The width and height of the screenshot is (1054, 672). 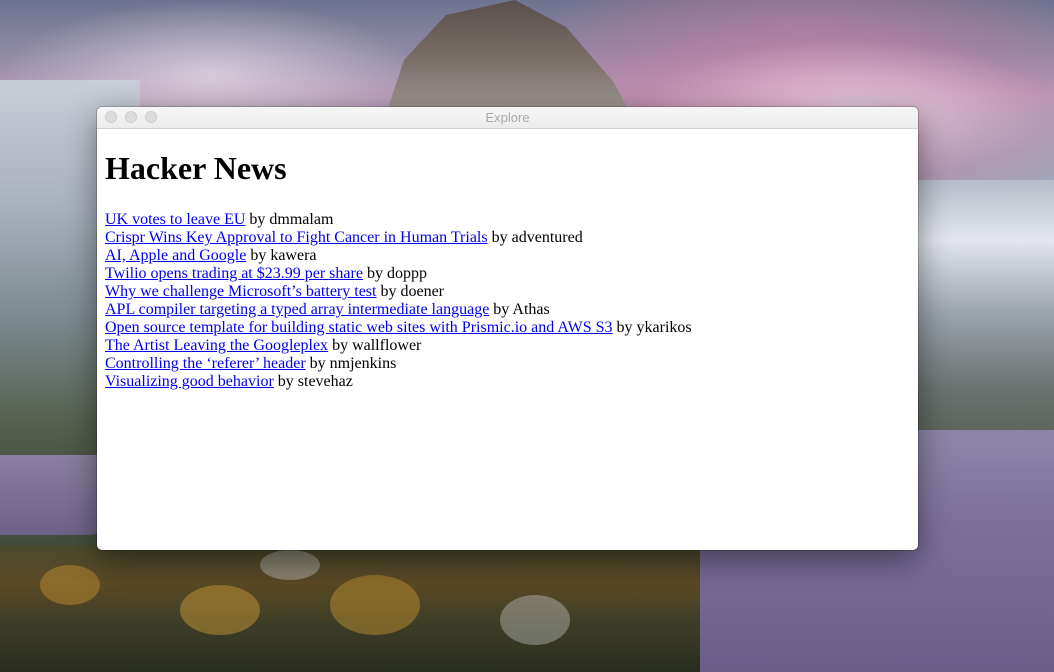 What do you see at coordinates (234, 273) in the screenshot?
I see `story-link: Twilio opens trading at $23.99 per share` at bounding box center [234, 273].